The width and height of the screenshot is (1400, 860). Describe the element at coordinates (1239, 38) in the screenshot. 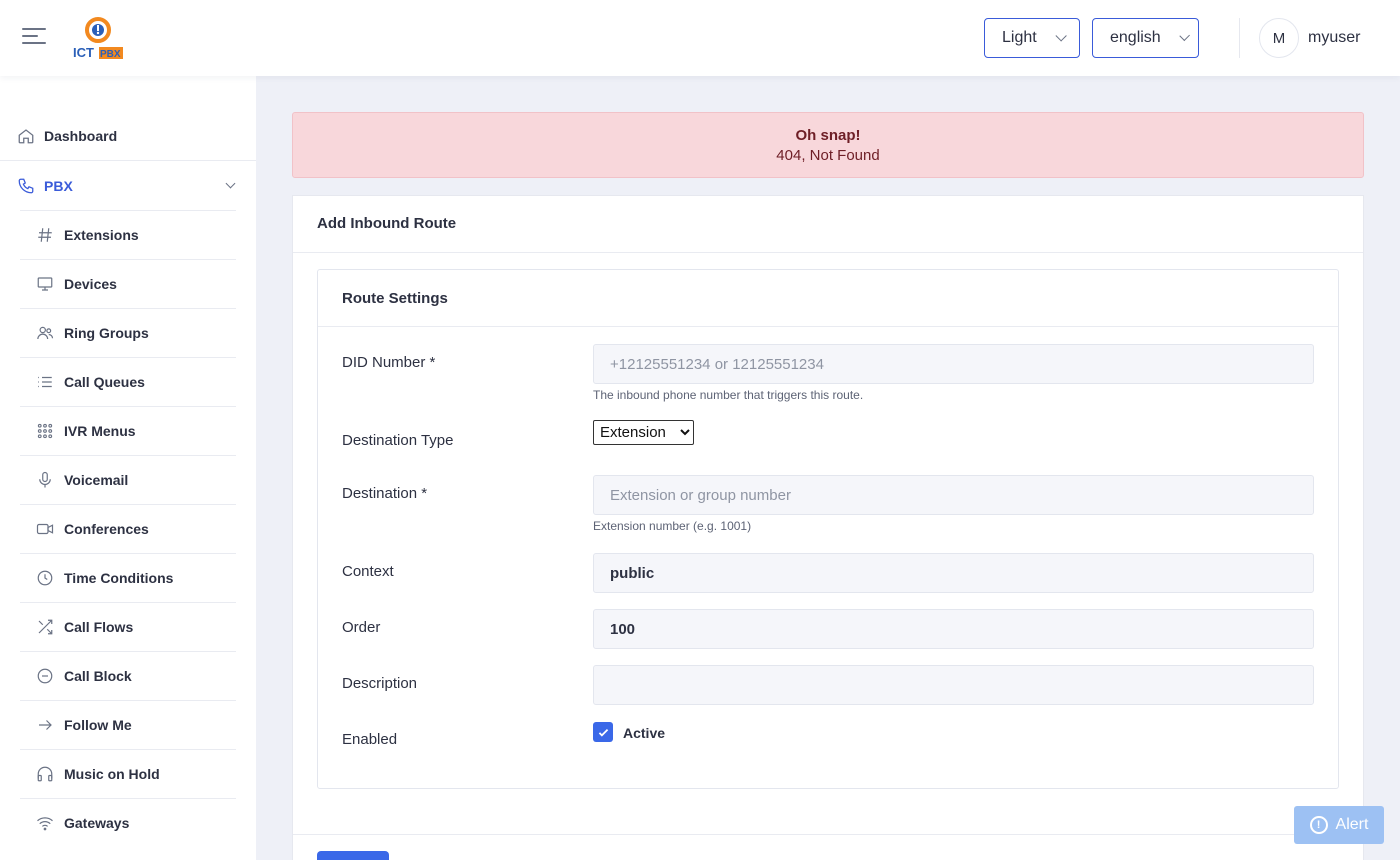

I see `header-divider` at that location.